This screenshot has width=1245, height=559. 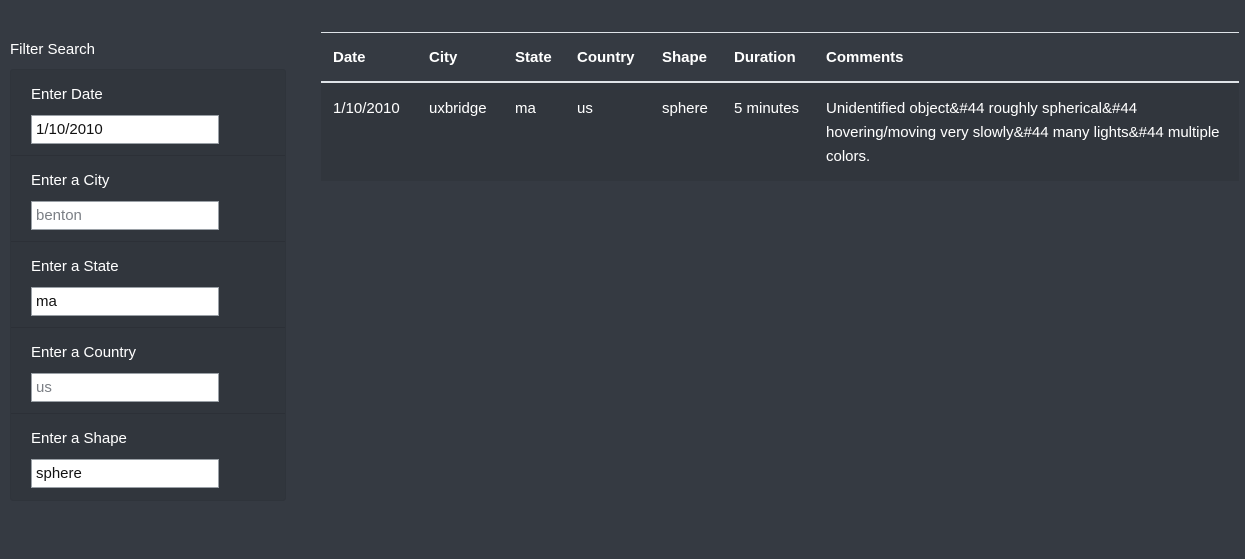 I want to click on state-label: Enter a State, so click(x=75, y=266).